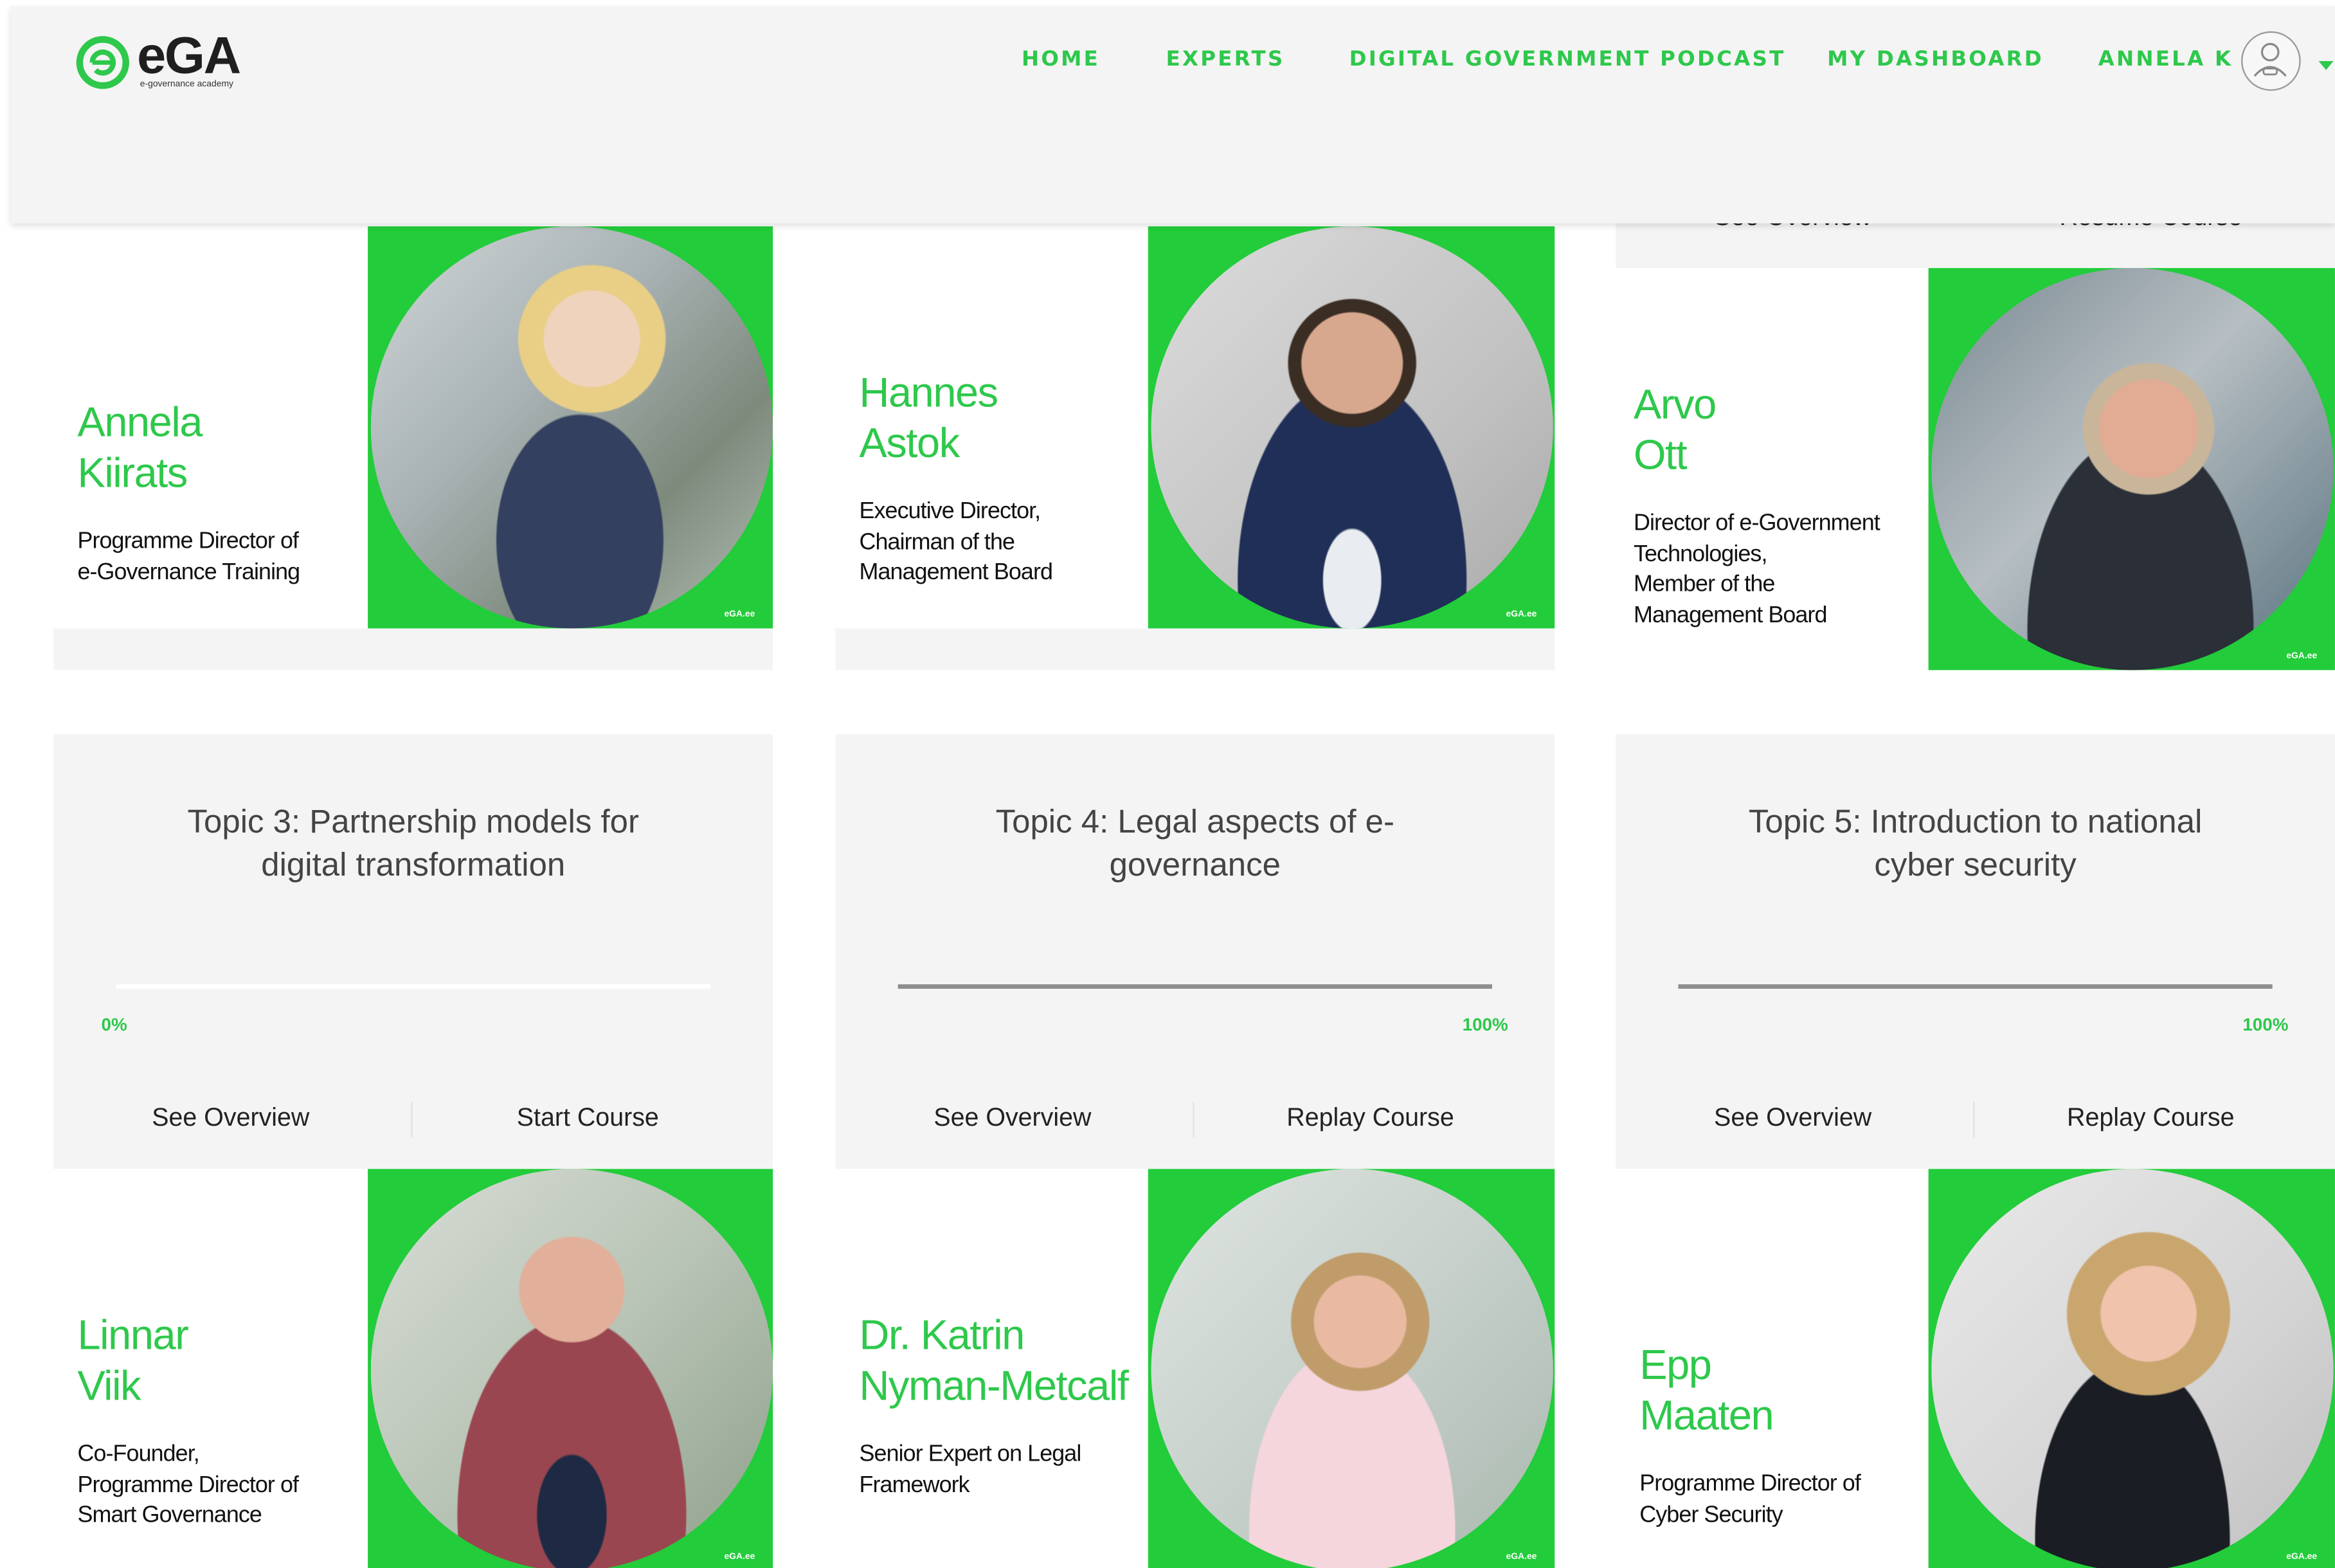  I want to click on logo-subtitle: e-governance academy, so click(187, 84).